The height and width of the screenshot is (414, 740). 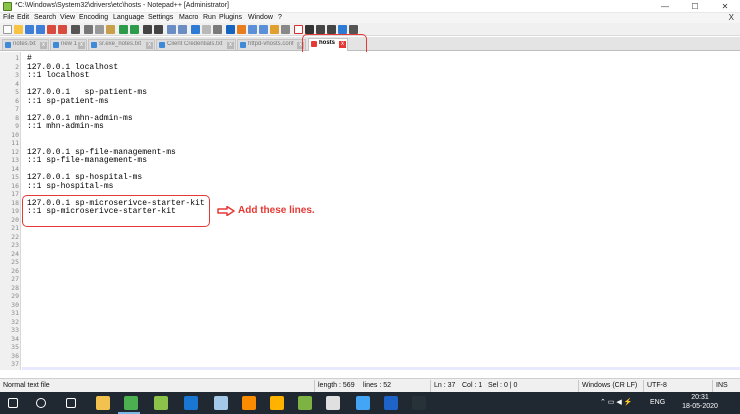 I want to click on current-line-highlight, so click(x=381, y=368).